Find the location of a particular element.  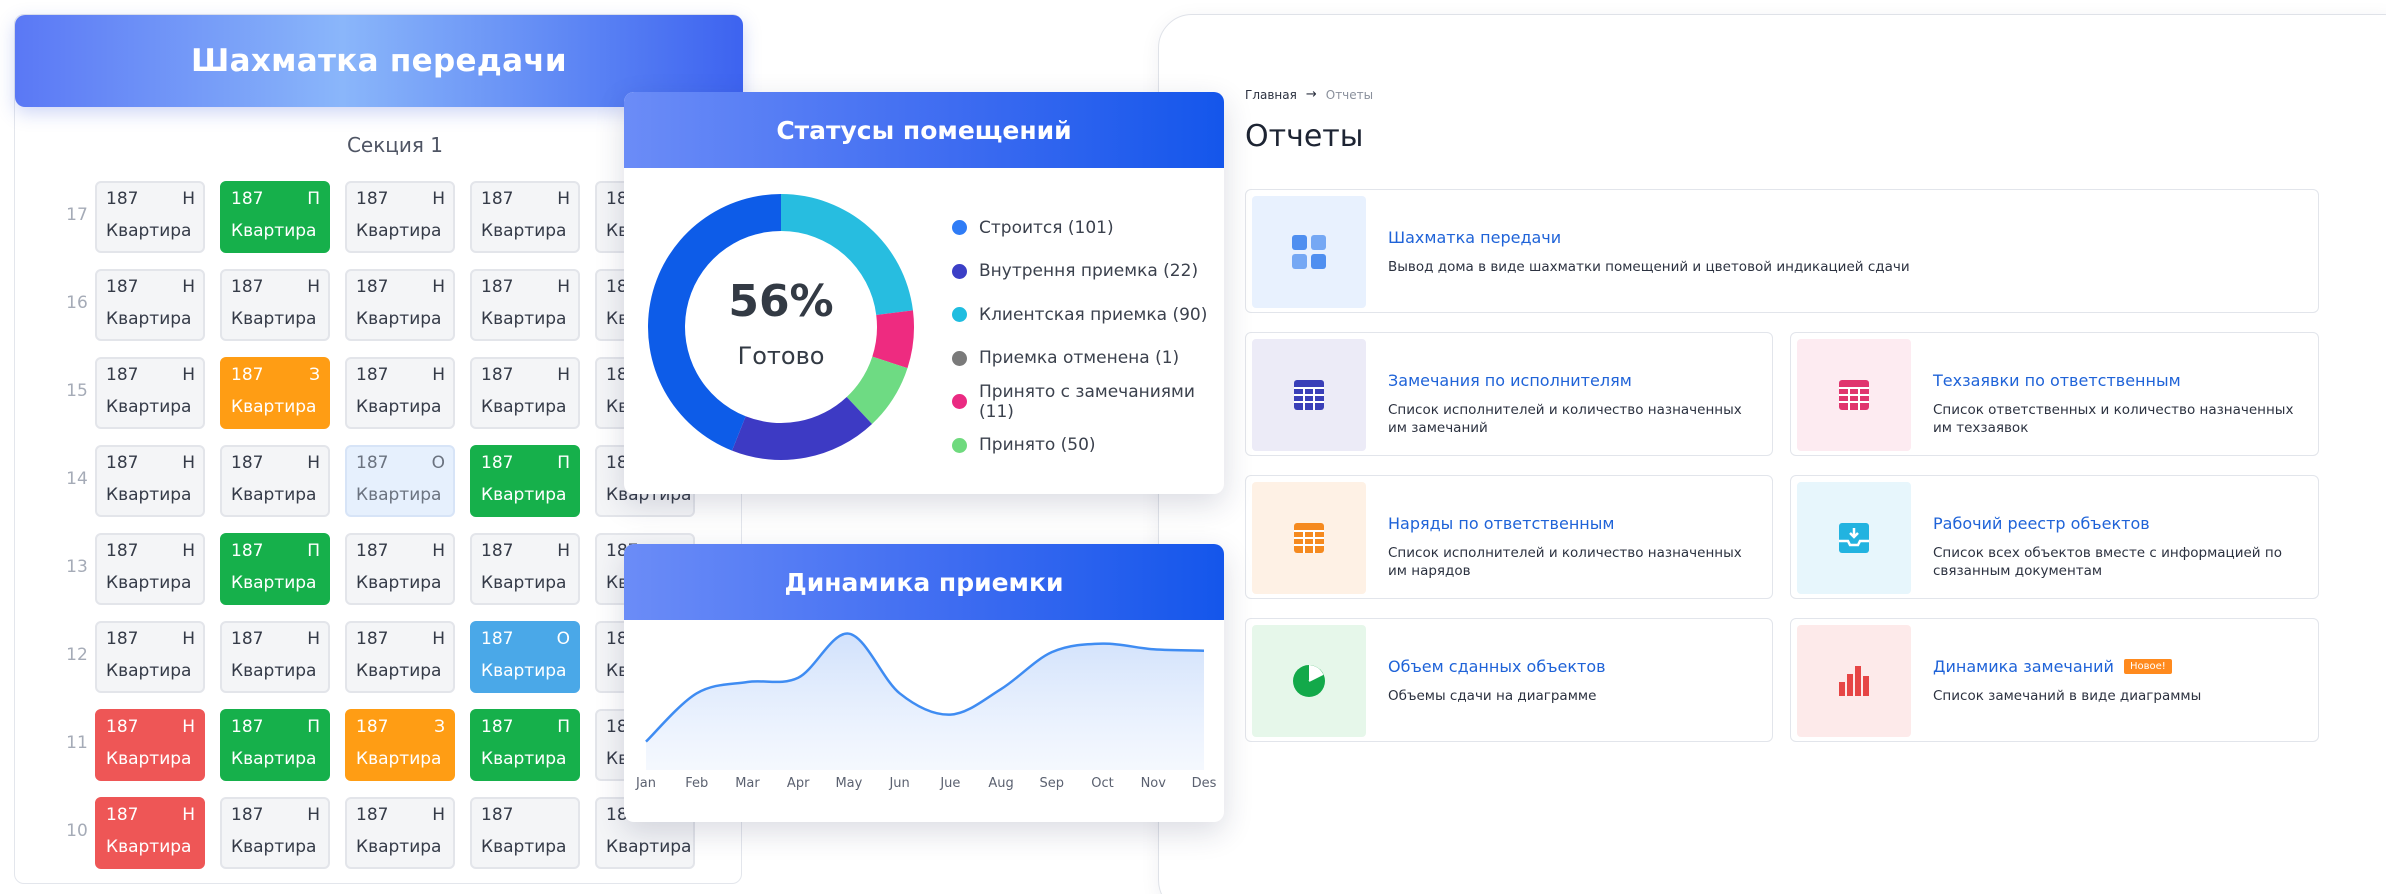

report-title-link: Объем сданных объектов is located at coordinates (1497, 666).